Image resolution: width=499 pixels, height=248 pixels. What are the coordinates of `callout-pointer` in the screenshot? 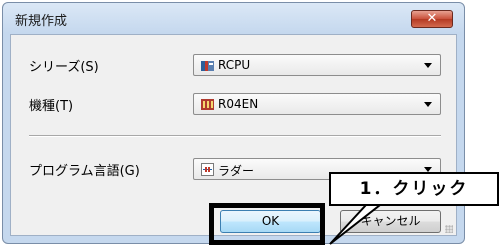 It's located at (356, 224).